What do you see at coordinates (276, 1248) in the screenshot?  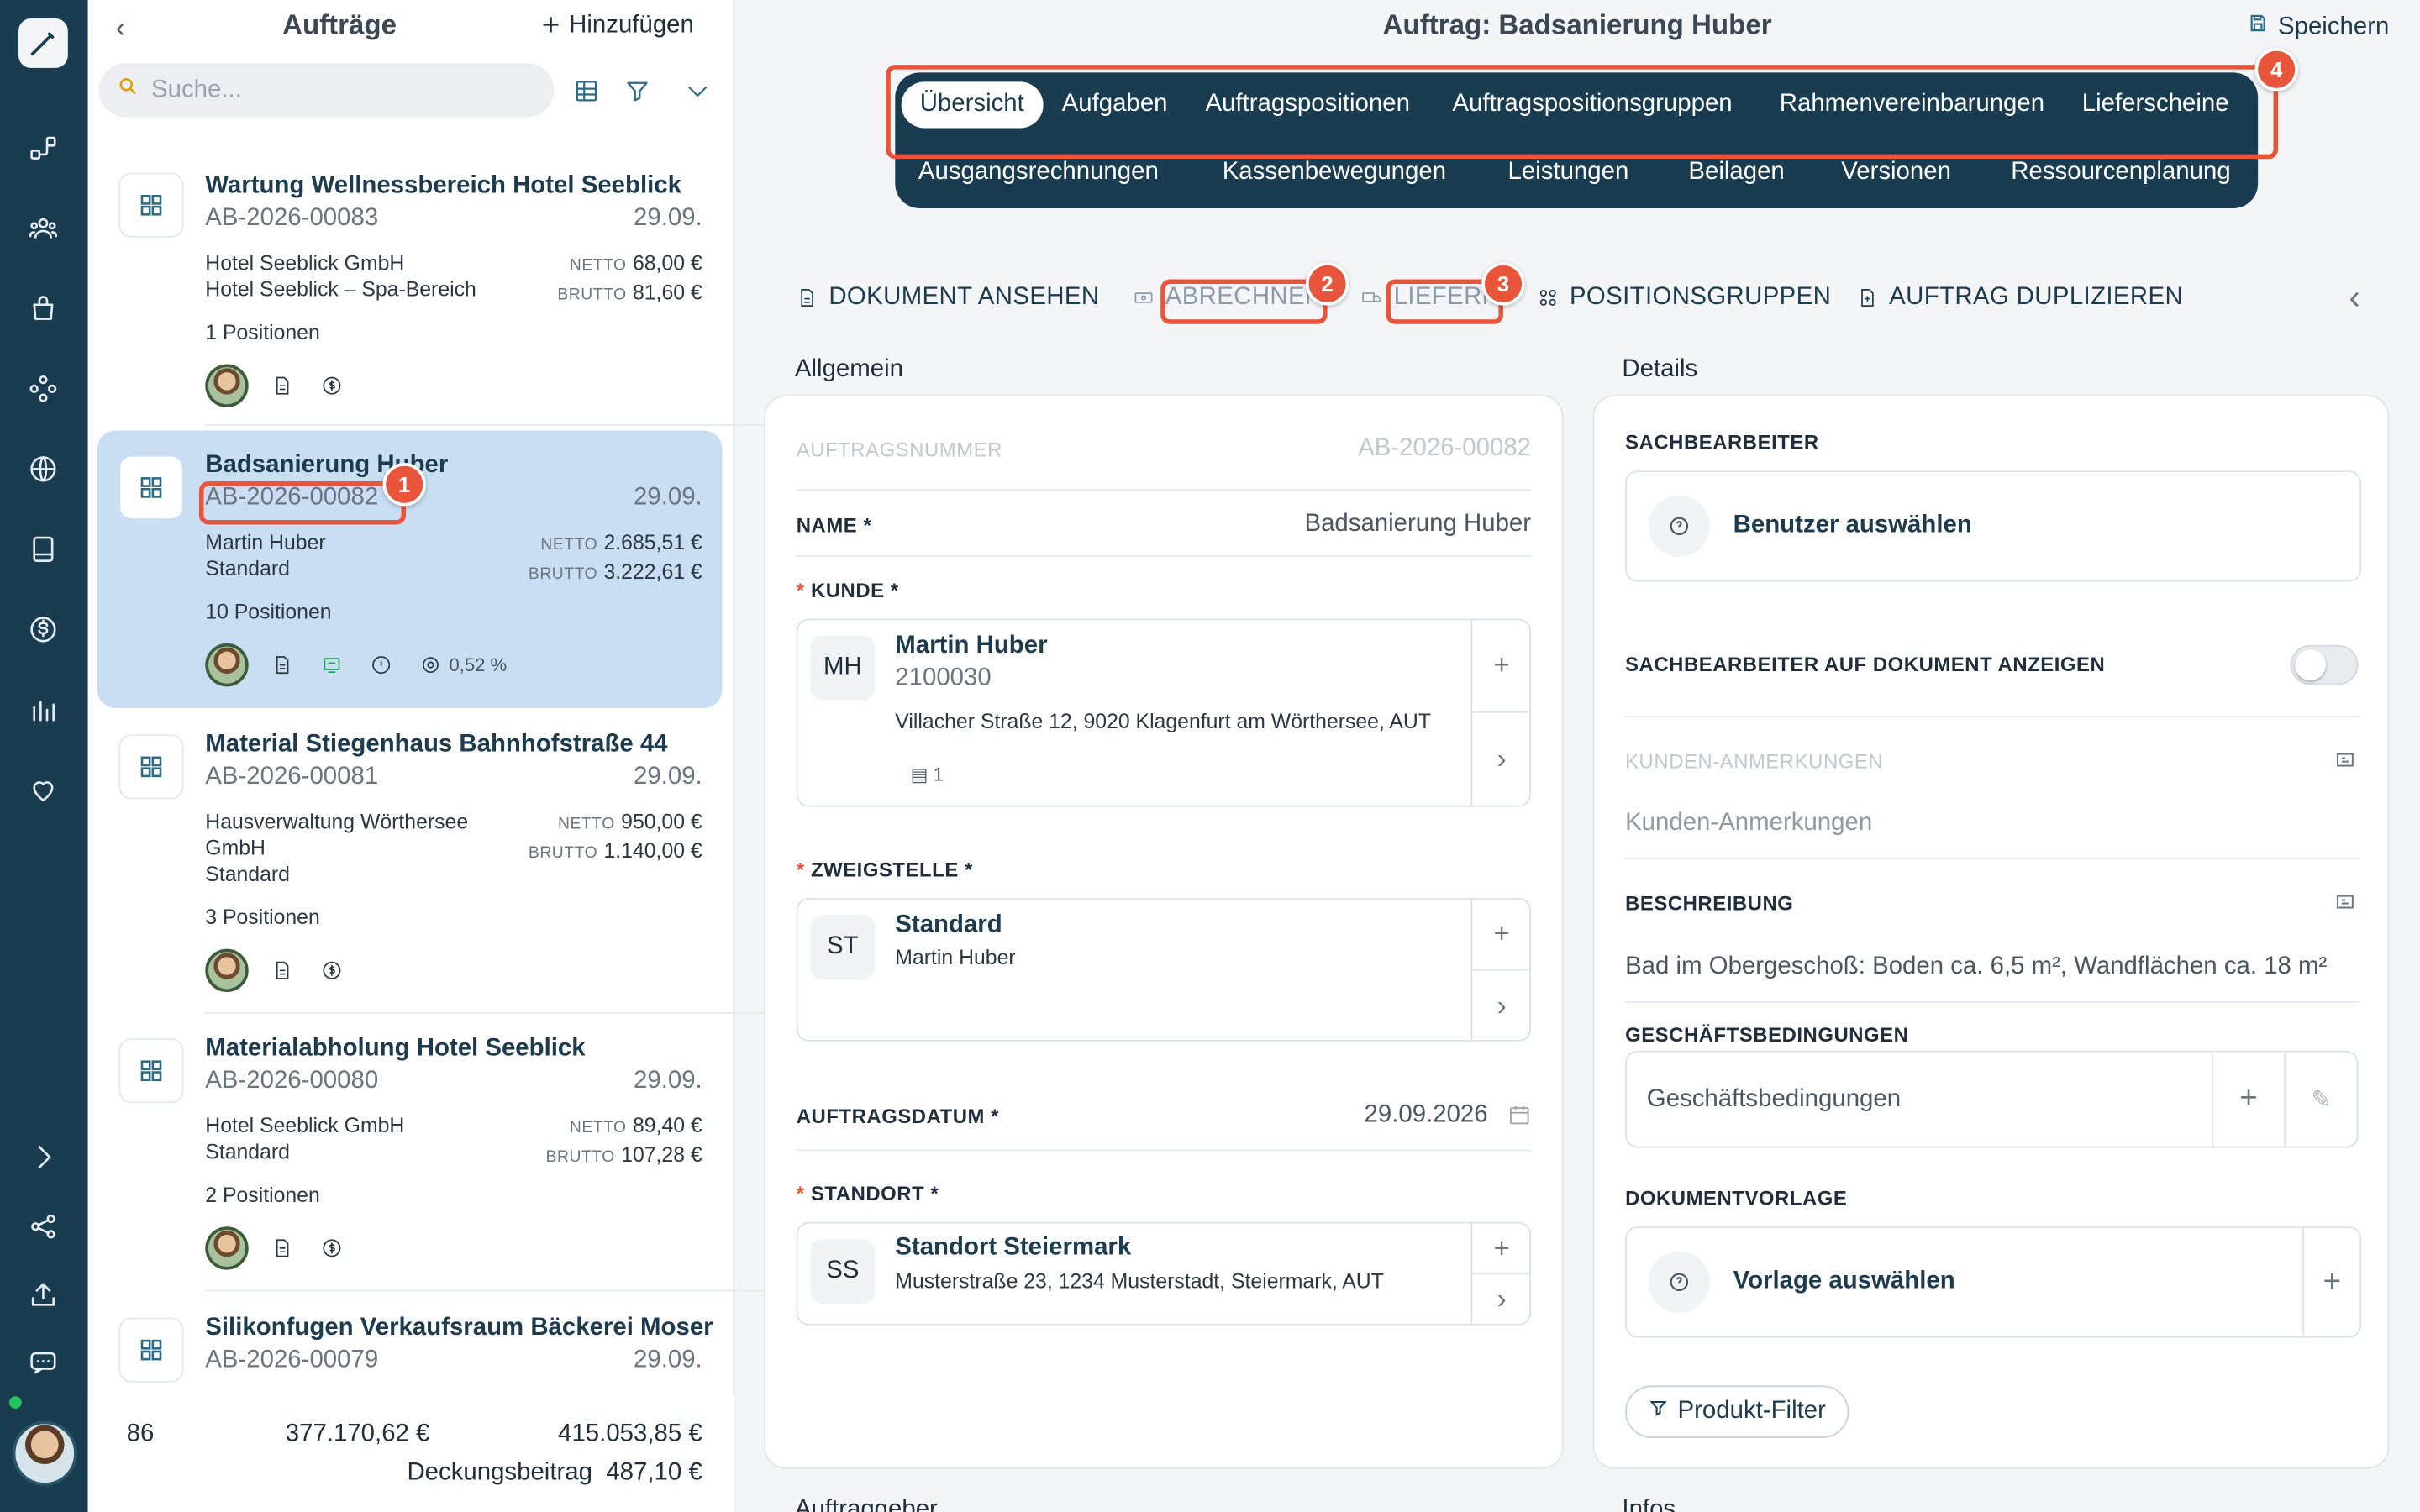 I see `order-meta-icons` at bounding box center [276, 1248].